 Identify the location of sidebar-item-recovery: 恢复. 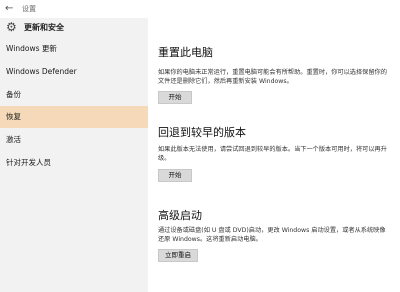
(74, 117).